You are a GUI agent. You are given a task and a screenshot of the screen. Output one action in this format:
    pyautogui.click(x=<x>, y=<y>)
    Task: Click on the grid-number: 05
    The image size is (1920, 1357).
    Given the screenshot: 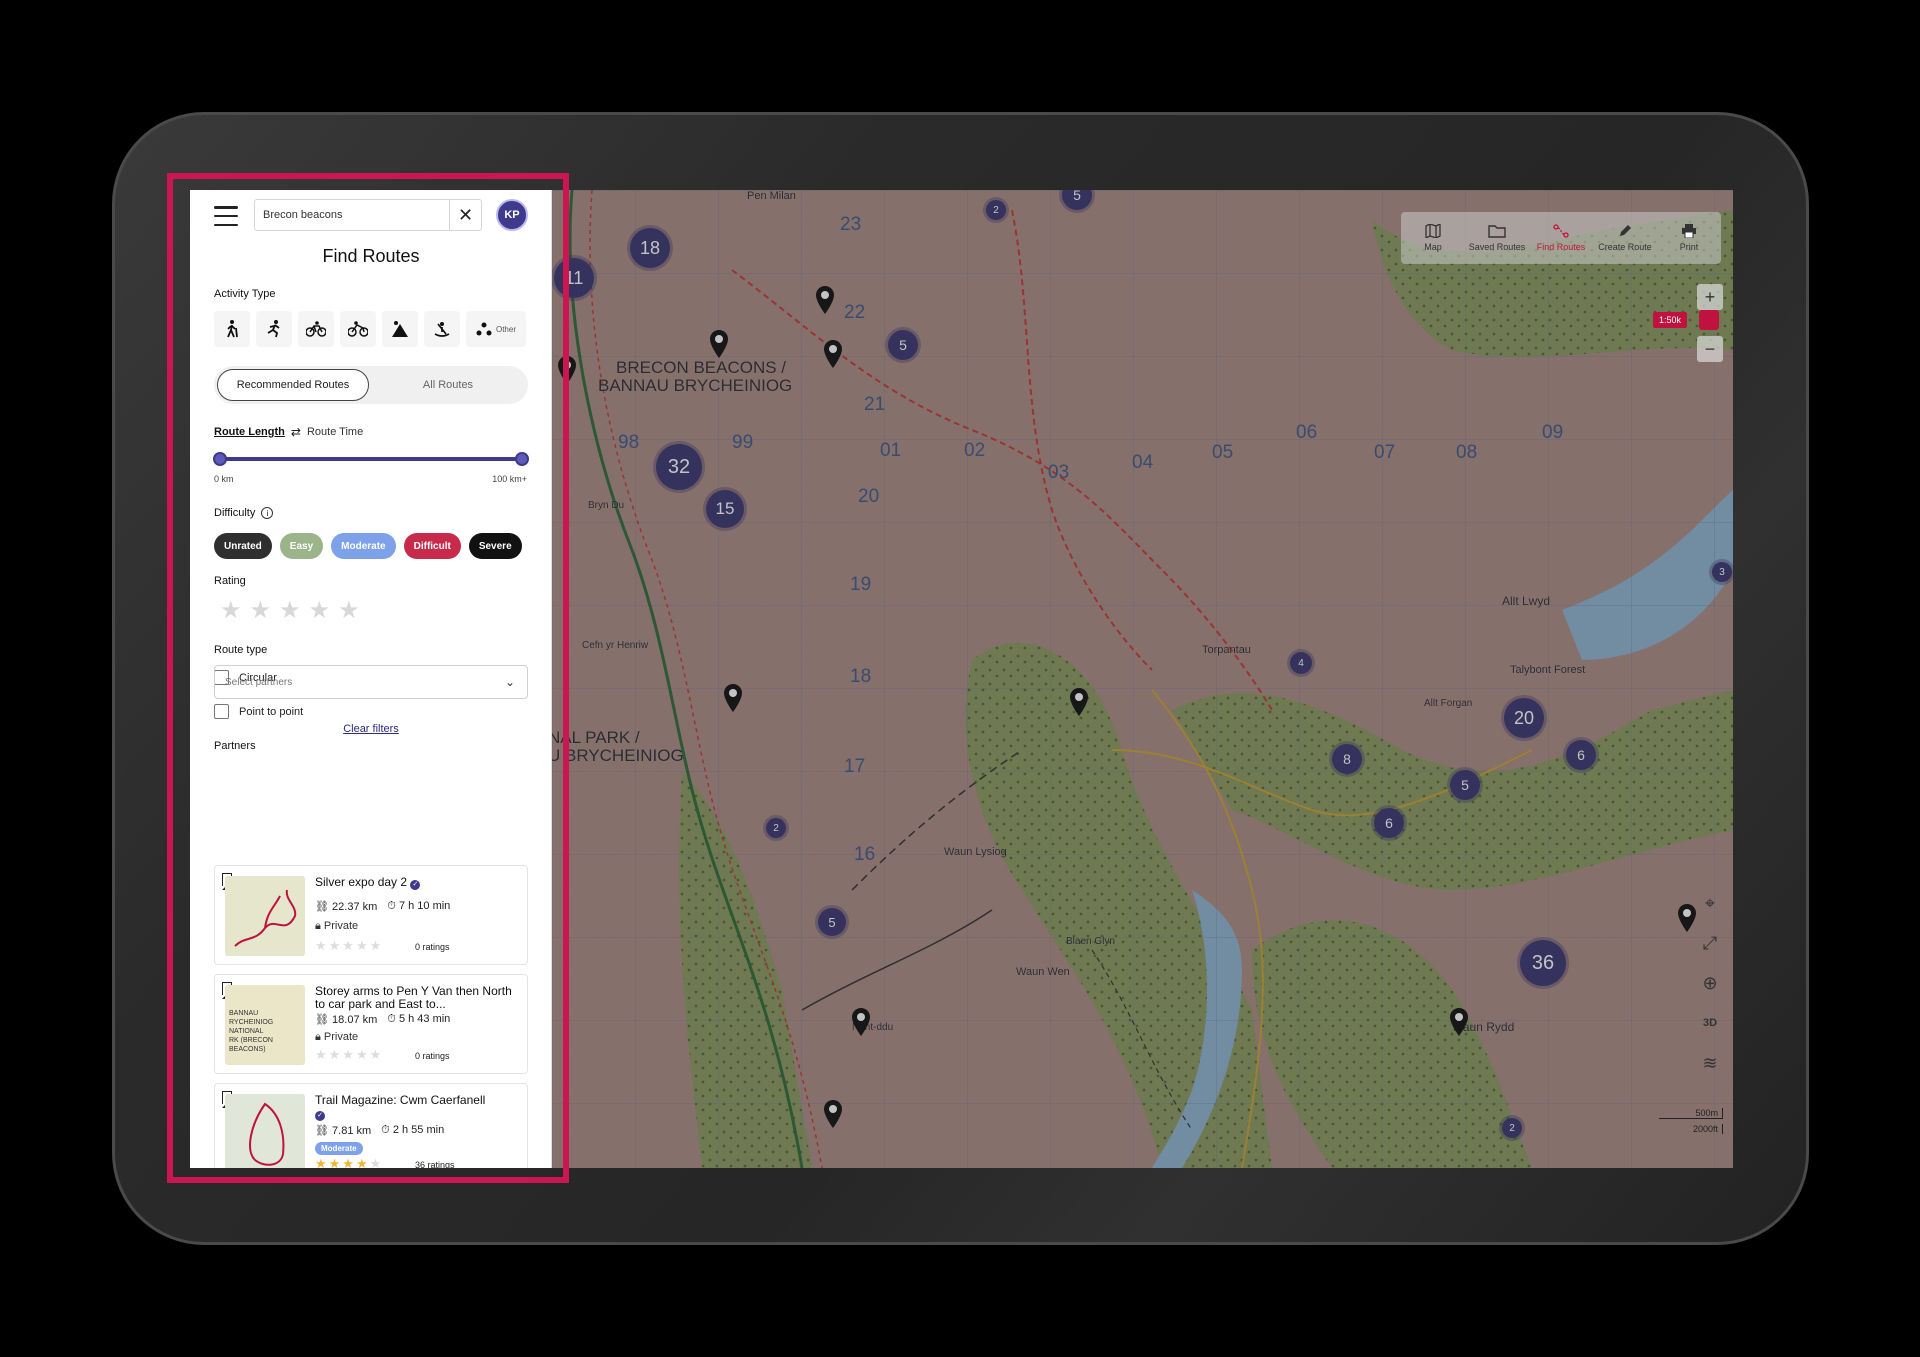 What is the action you would take?
    pyautogui.click(x=1223, y=452)
    